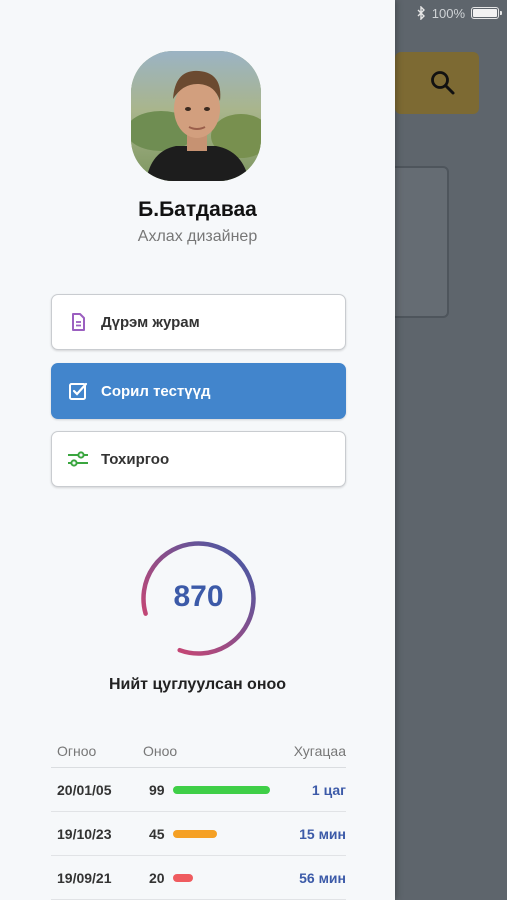  I want to click on profile-role: Ахлах дизайнер, so click(197, 236).